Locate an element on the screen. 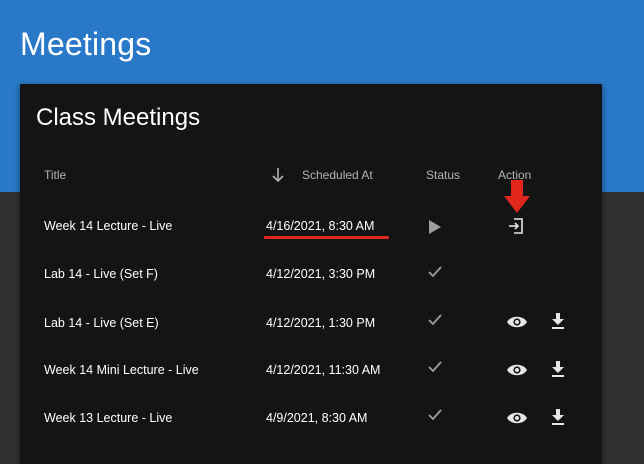 The height and width of the screenshot is (464, 644). red-underline-annotation is located at coordinates (326, 237).